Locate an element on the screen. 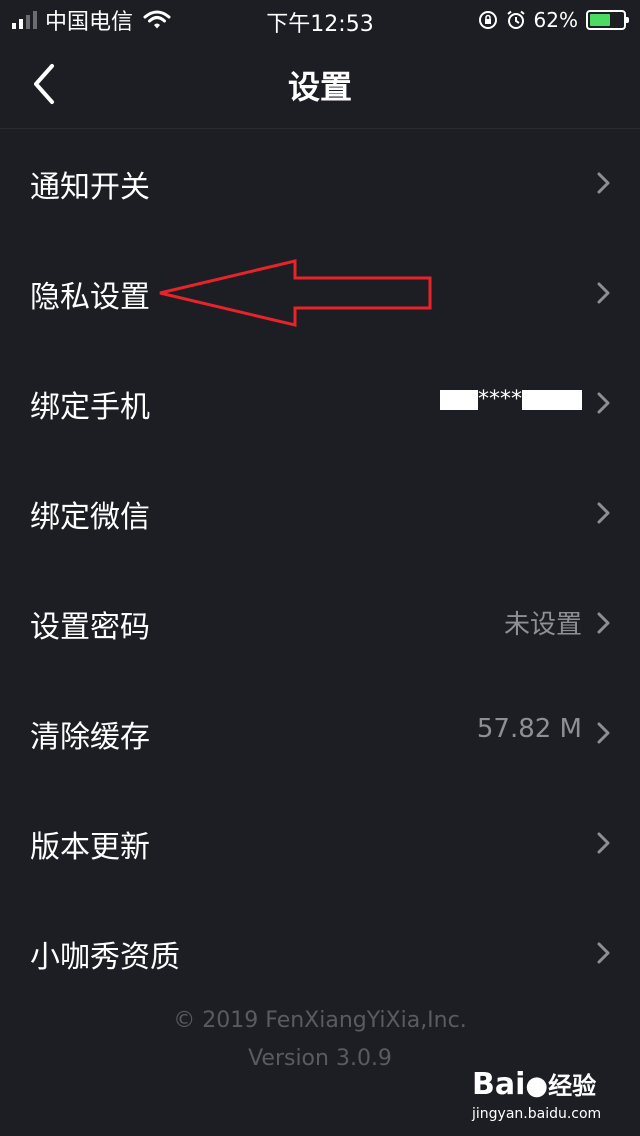 The width and height of the screenshot is (640, 1136). settings-item-notifications: 通知开关 is located at coordinates (320, 184).